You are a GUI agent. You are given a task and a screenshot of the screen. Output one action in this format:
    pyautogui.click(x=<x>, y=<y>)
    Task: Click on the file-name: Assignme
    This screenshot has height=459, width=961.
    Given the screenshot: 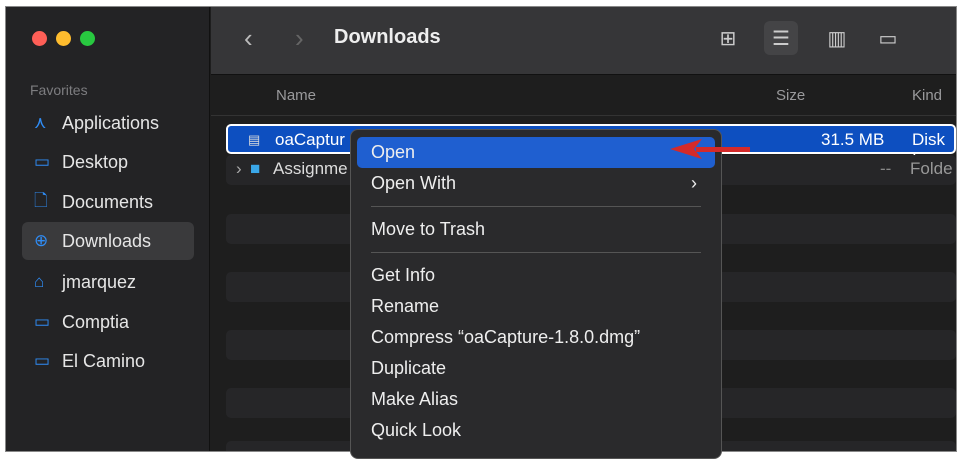 What is the action you would take?
    pyautogui.click(x=310, y=168)
    